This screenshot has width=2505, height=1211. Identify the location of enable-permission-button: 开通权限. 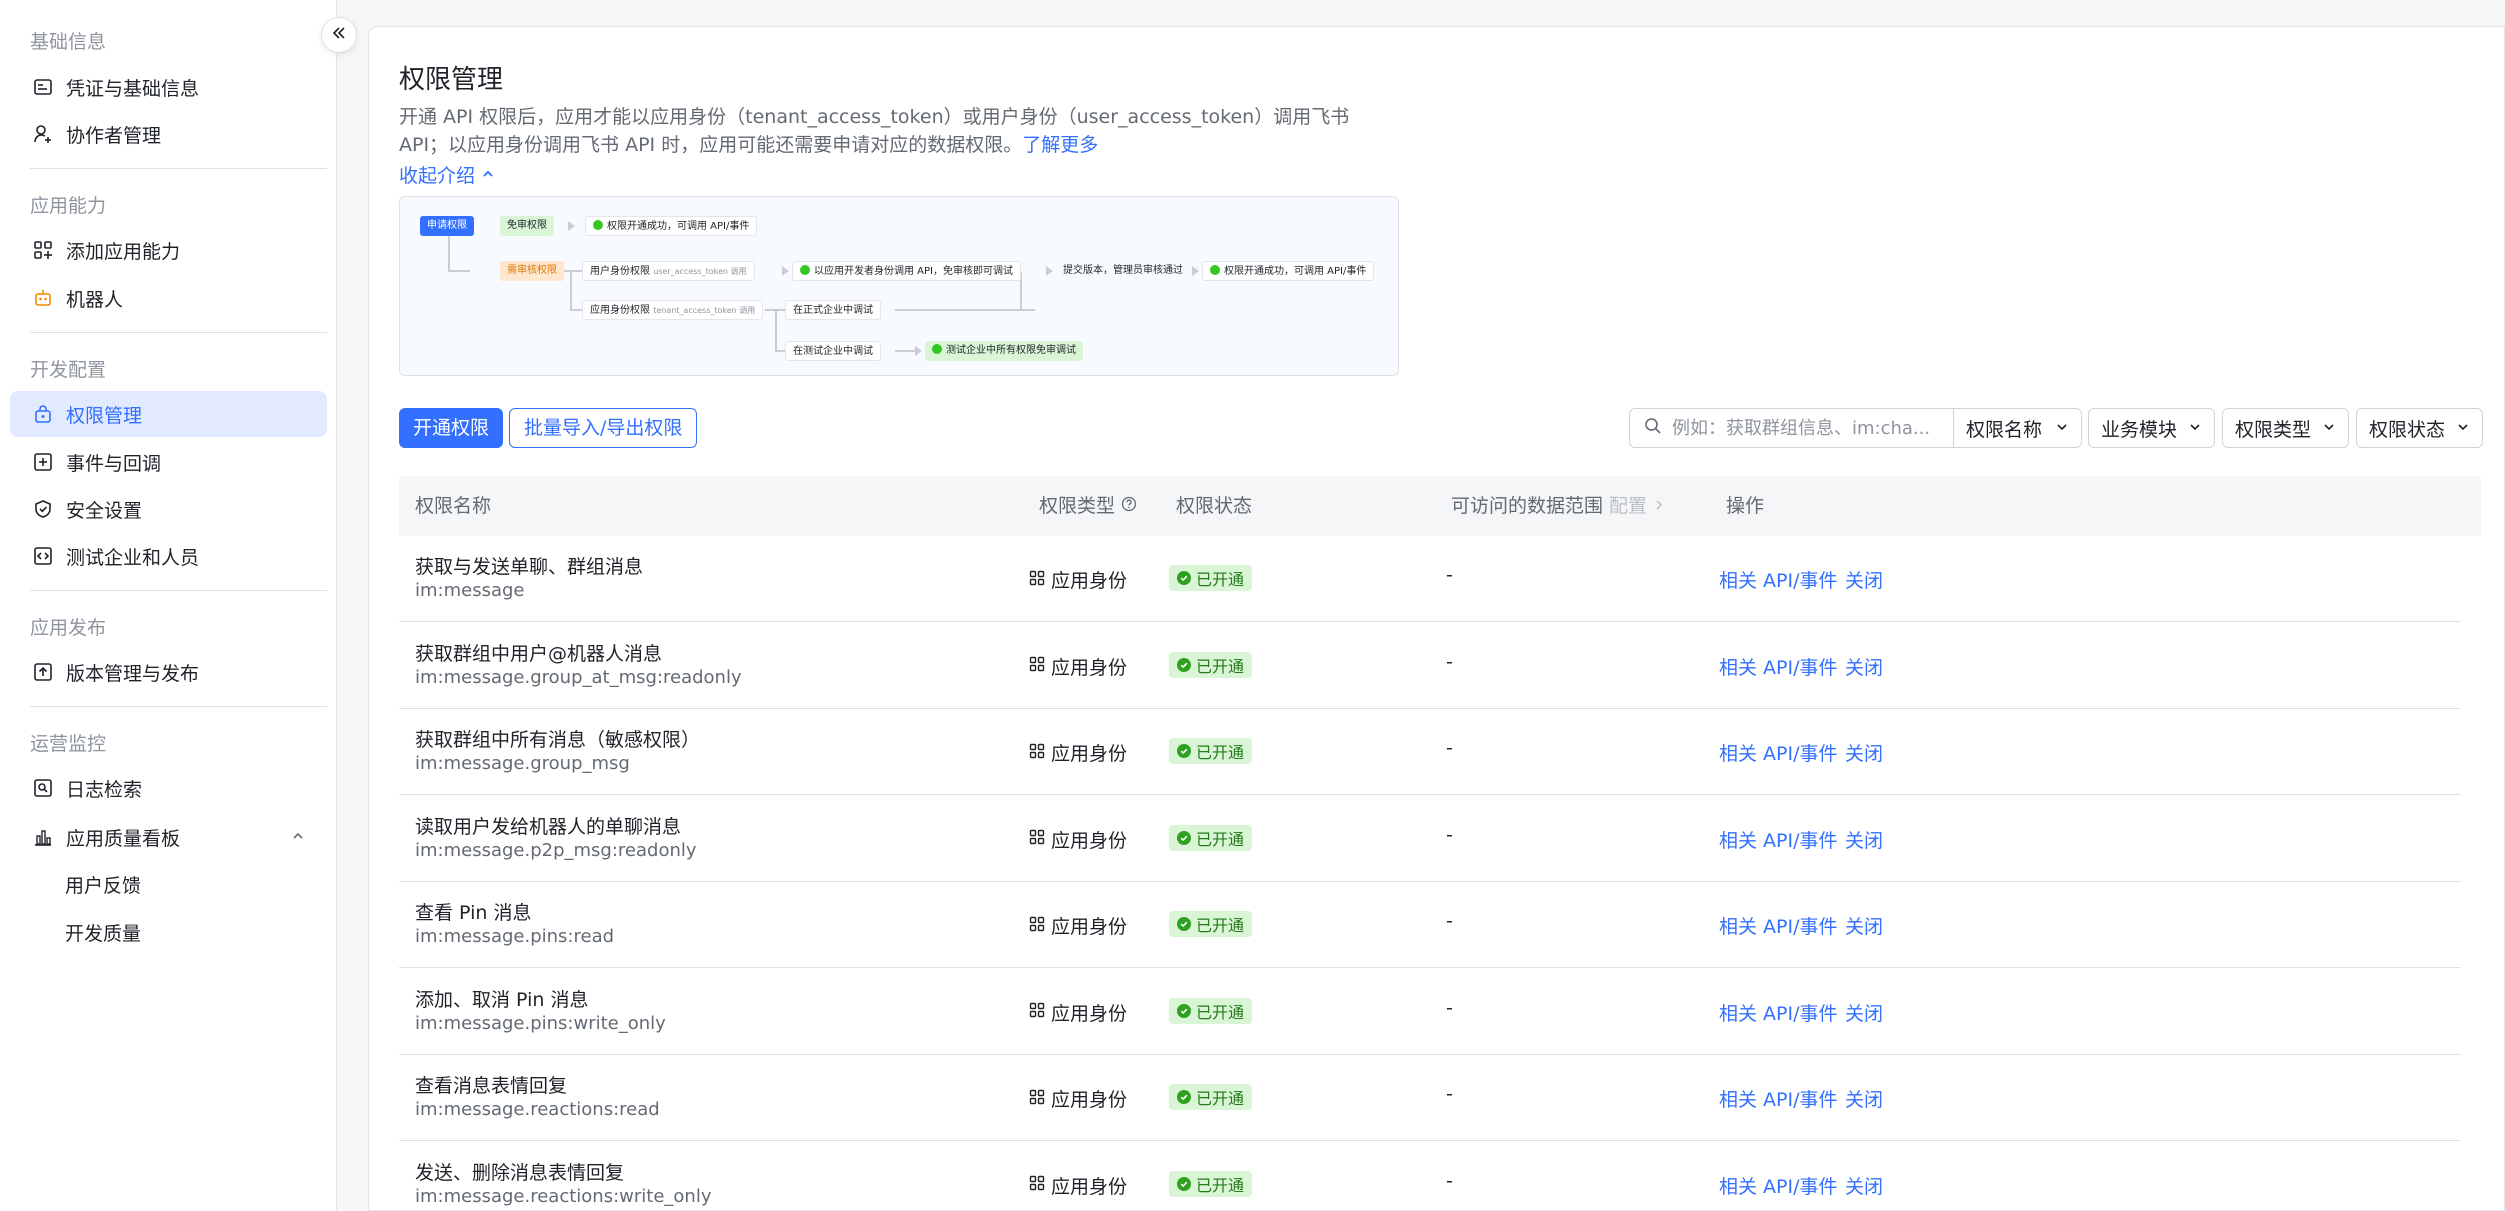
(451, 428).